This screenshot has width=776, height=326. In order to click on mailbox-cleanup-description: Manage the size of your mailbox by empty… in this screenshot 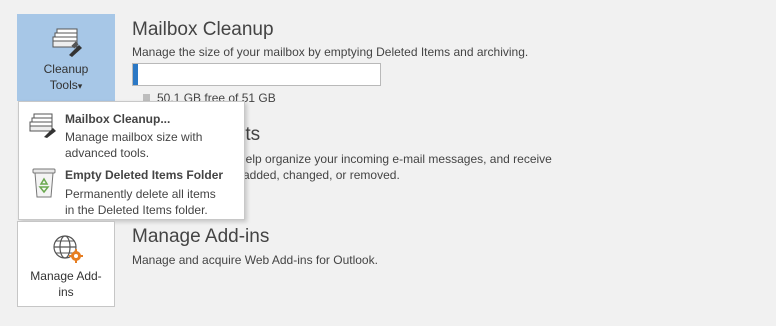, I will do `click(330, 52)`.